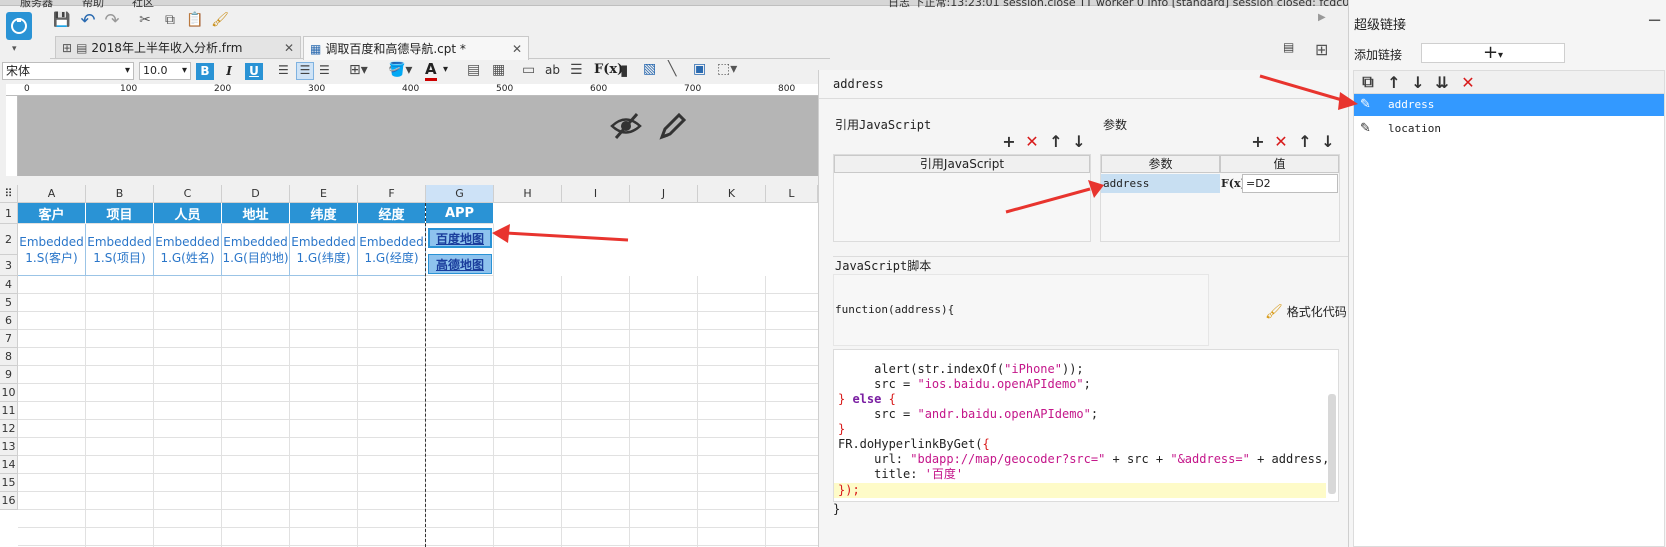 This screenshot has width=1666, height=547. What do you see at coordinates (1394, 82) in the screenshot?
I see `move-up-link-icon: ↑` at bounding box center [1394, 82].